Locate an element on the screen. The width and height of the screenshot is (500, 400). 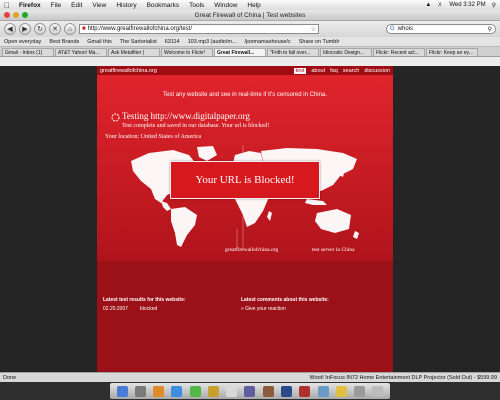
result-row: 02.20.2007 blocked is located at coordinates (144, 309).